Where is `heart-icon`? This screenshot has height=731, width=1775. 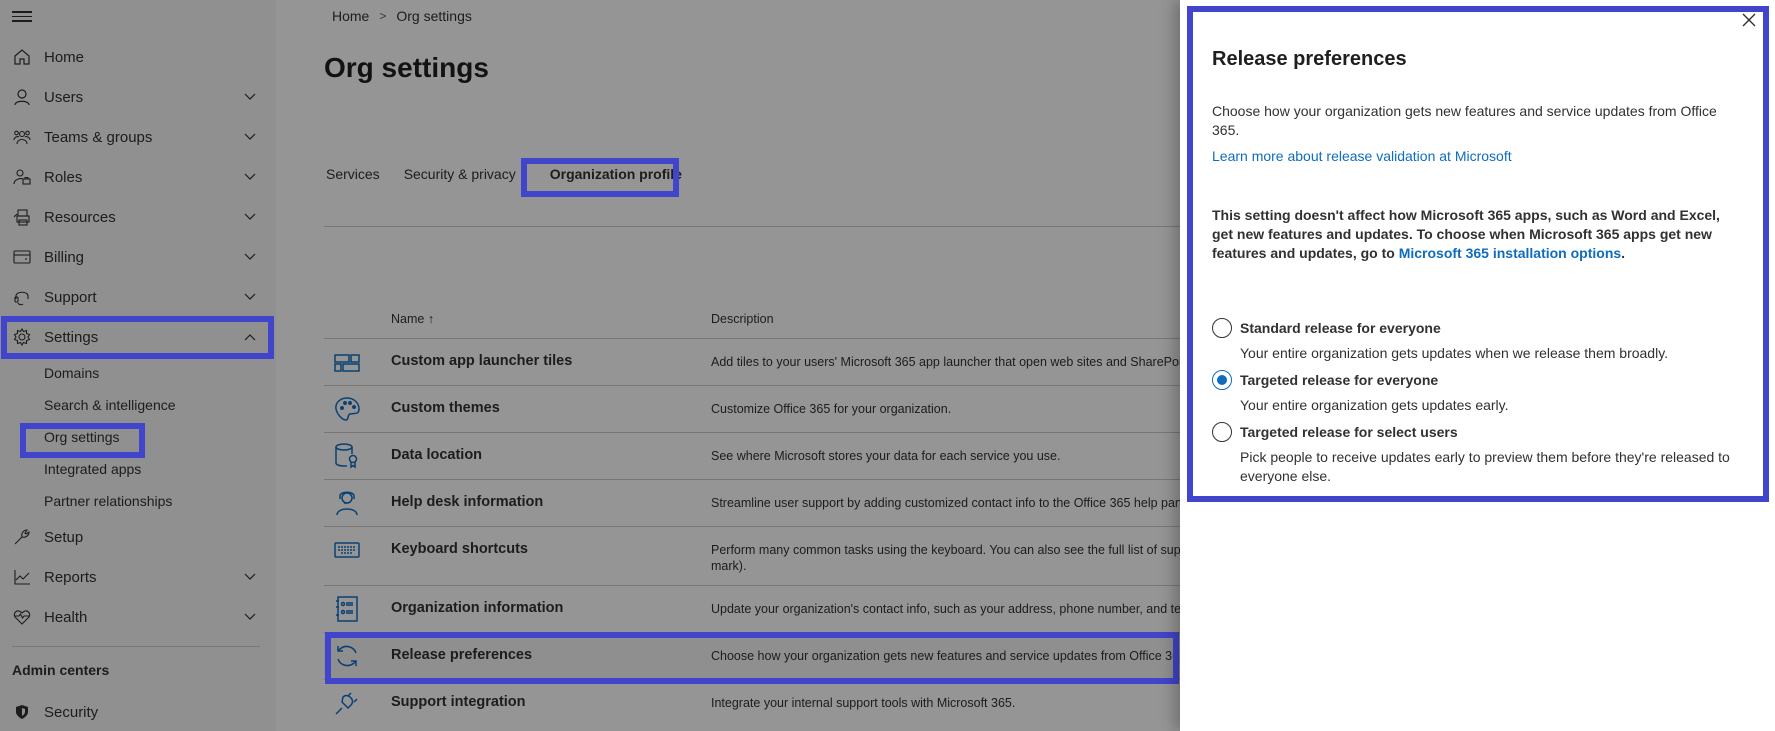
heart-icon is located at coordinates (22, 617).